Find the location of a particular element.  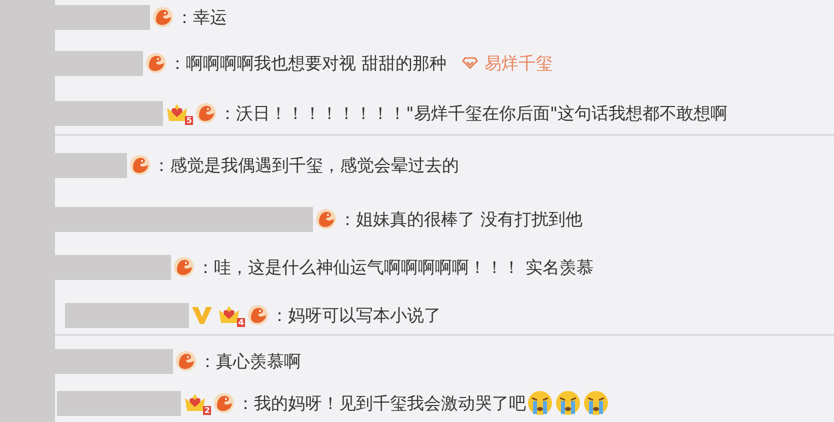

badge-level: 5 is located at coordinates (189, 120).